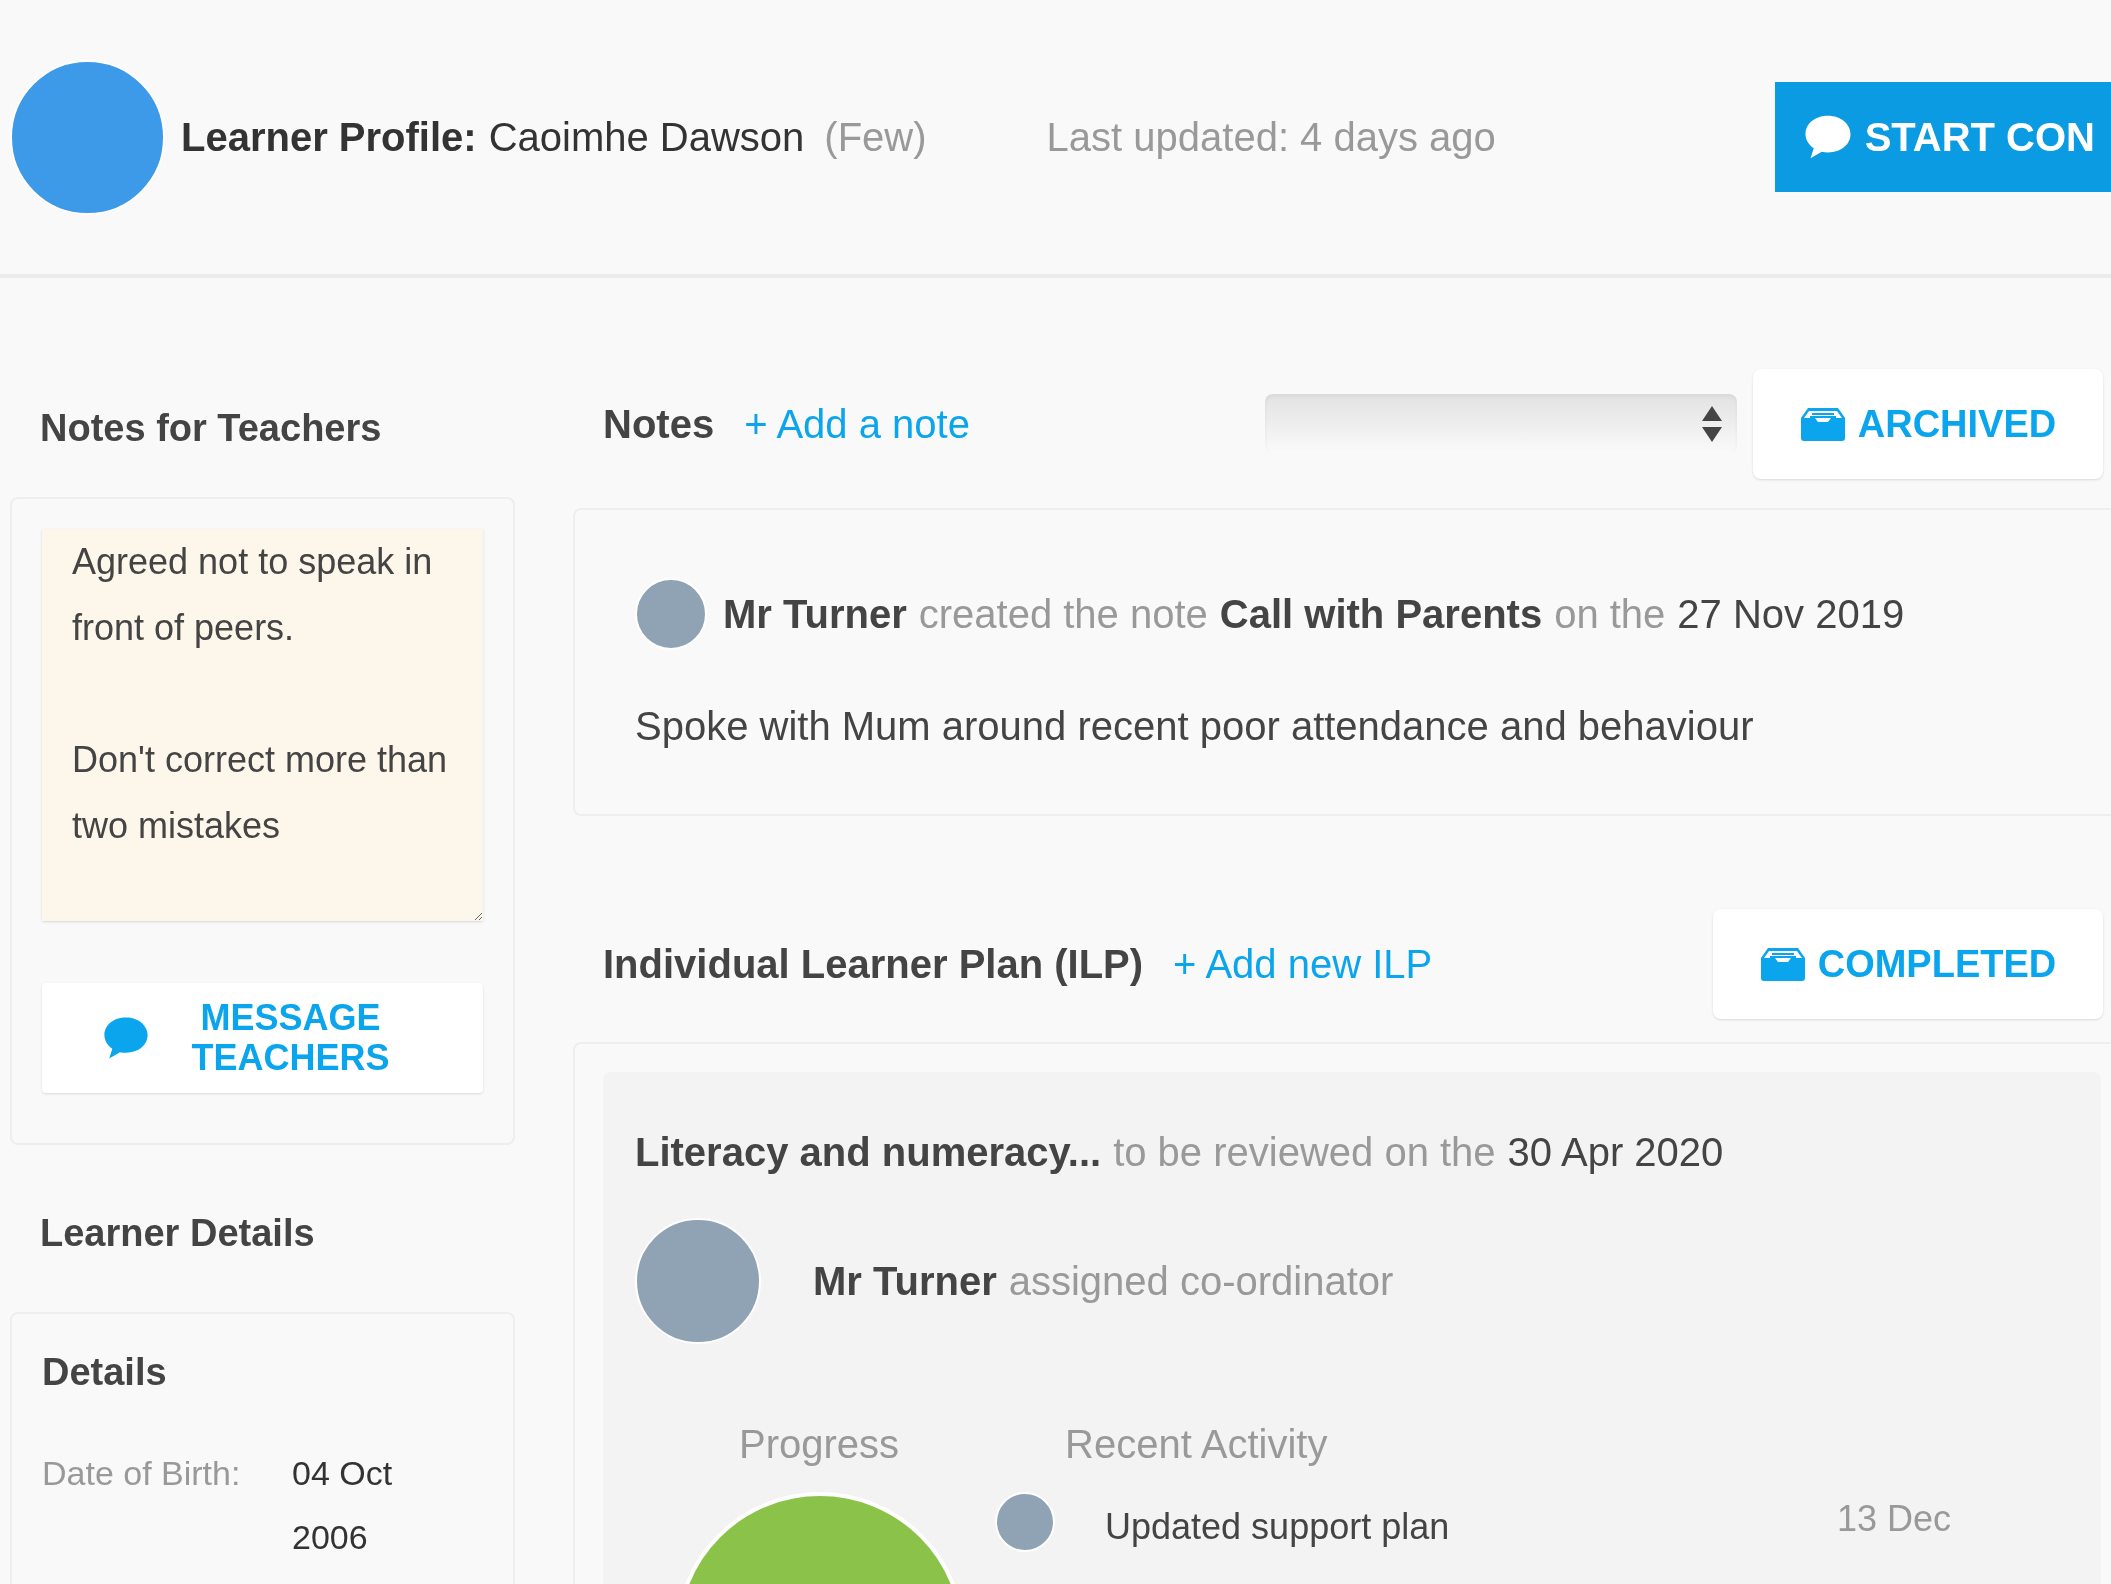  What do you see at coordinates (262, 1038) in the screenshot?
I see `message-teachers-button: MESSAGE TEACHERS` at bounding box center [262, 1038].